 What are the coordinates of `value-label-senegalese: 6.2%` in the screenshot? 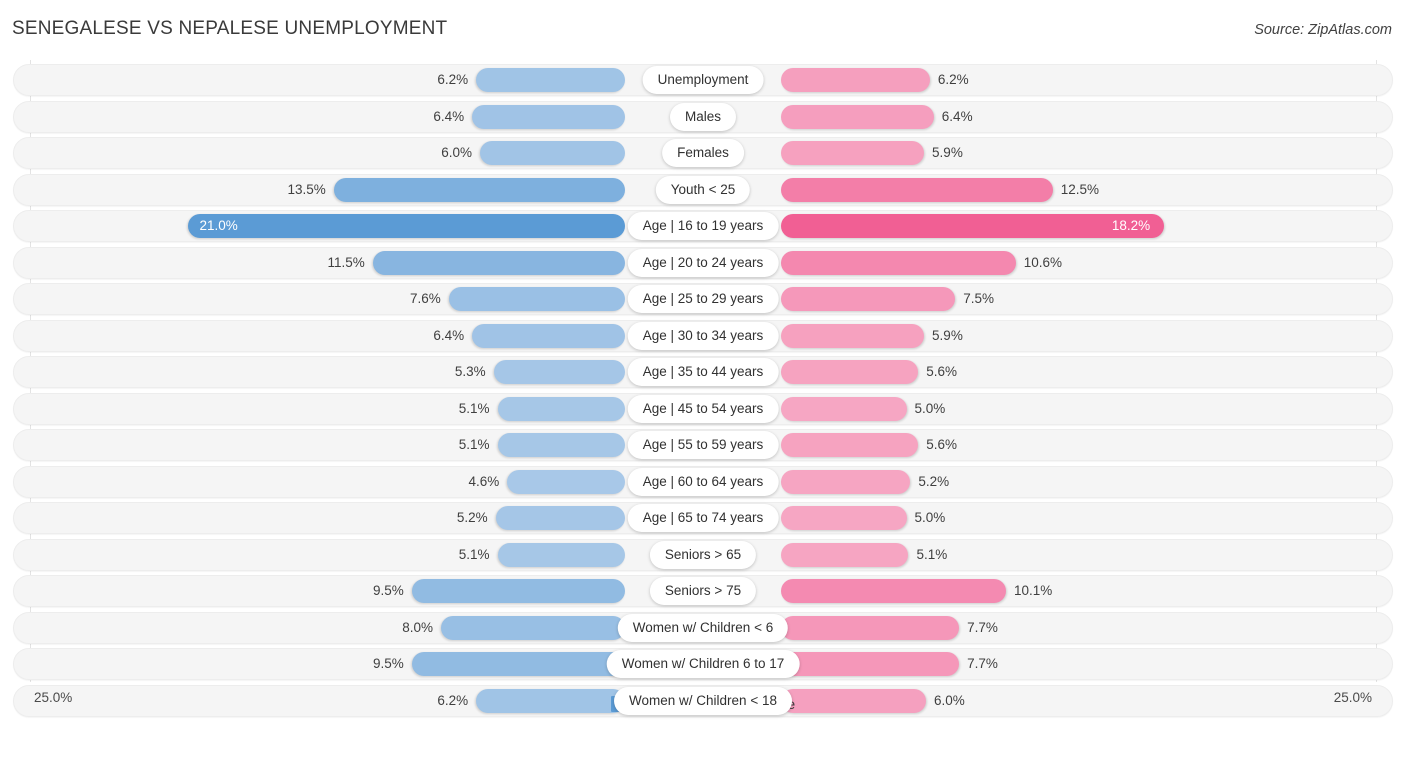 It's located at (453, 79).